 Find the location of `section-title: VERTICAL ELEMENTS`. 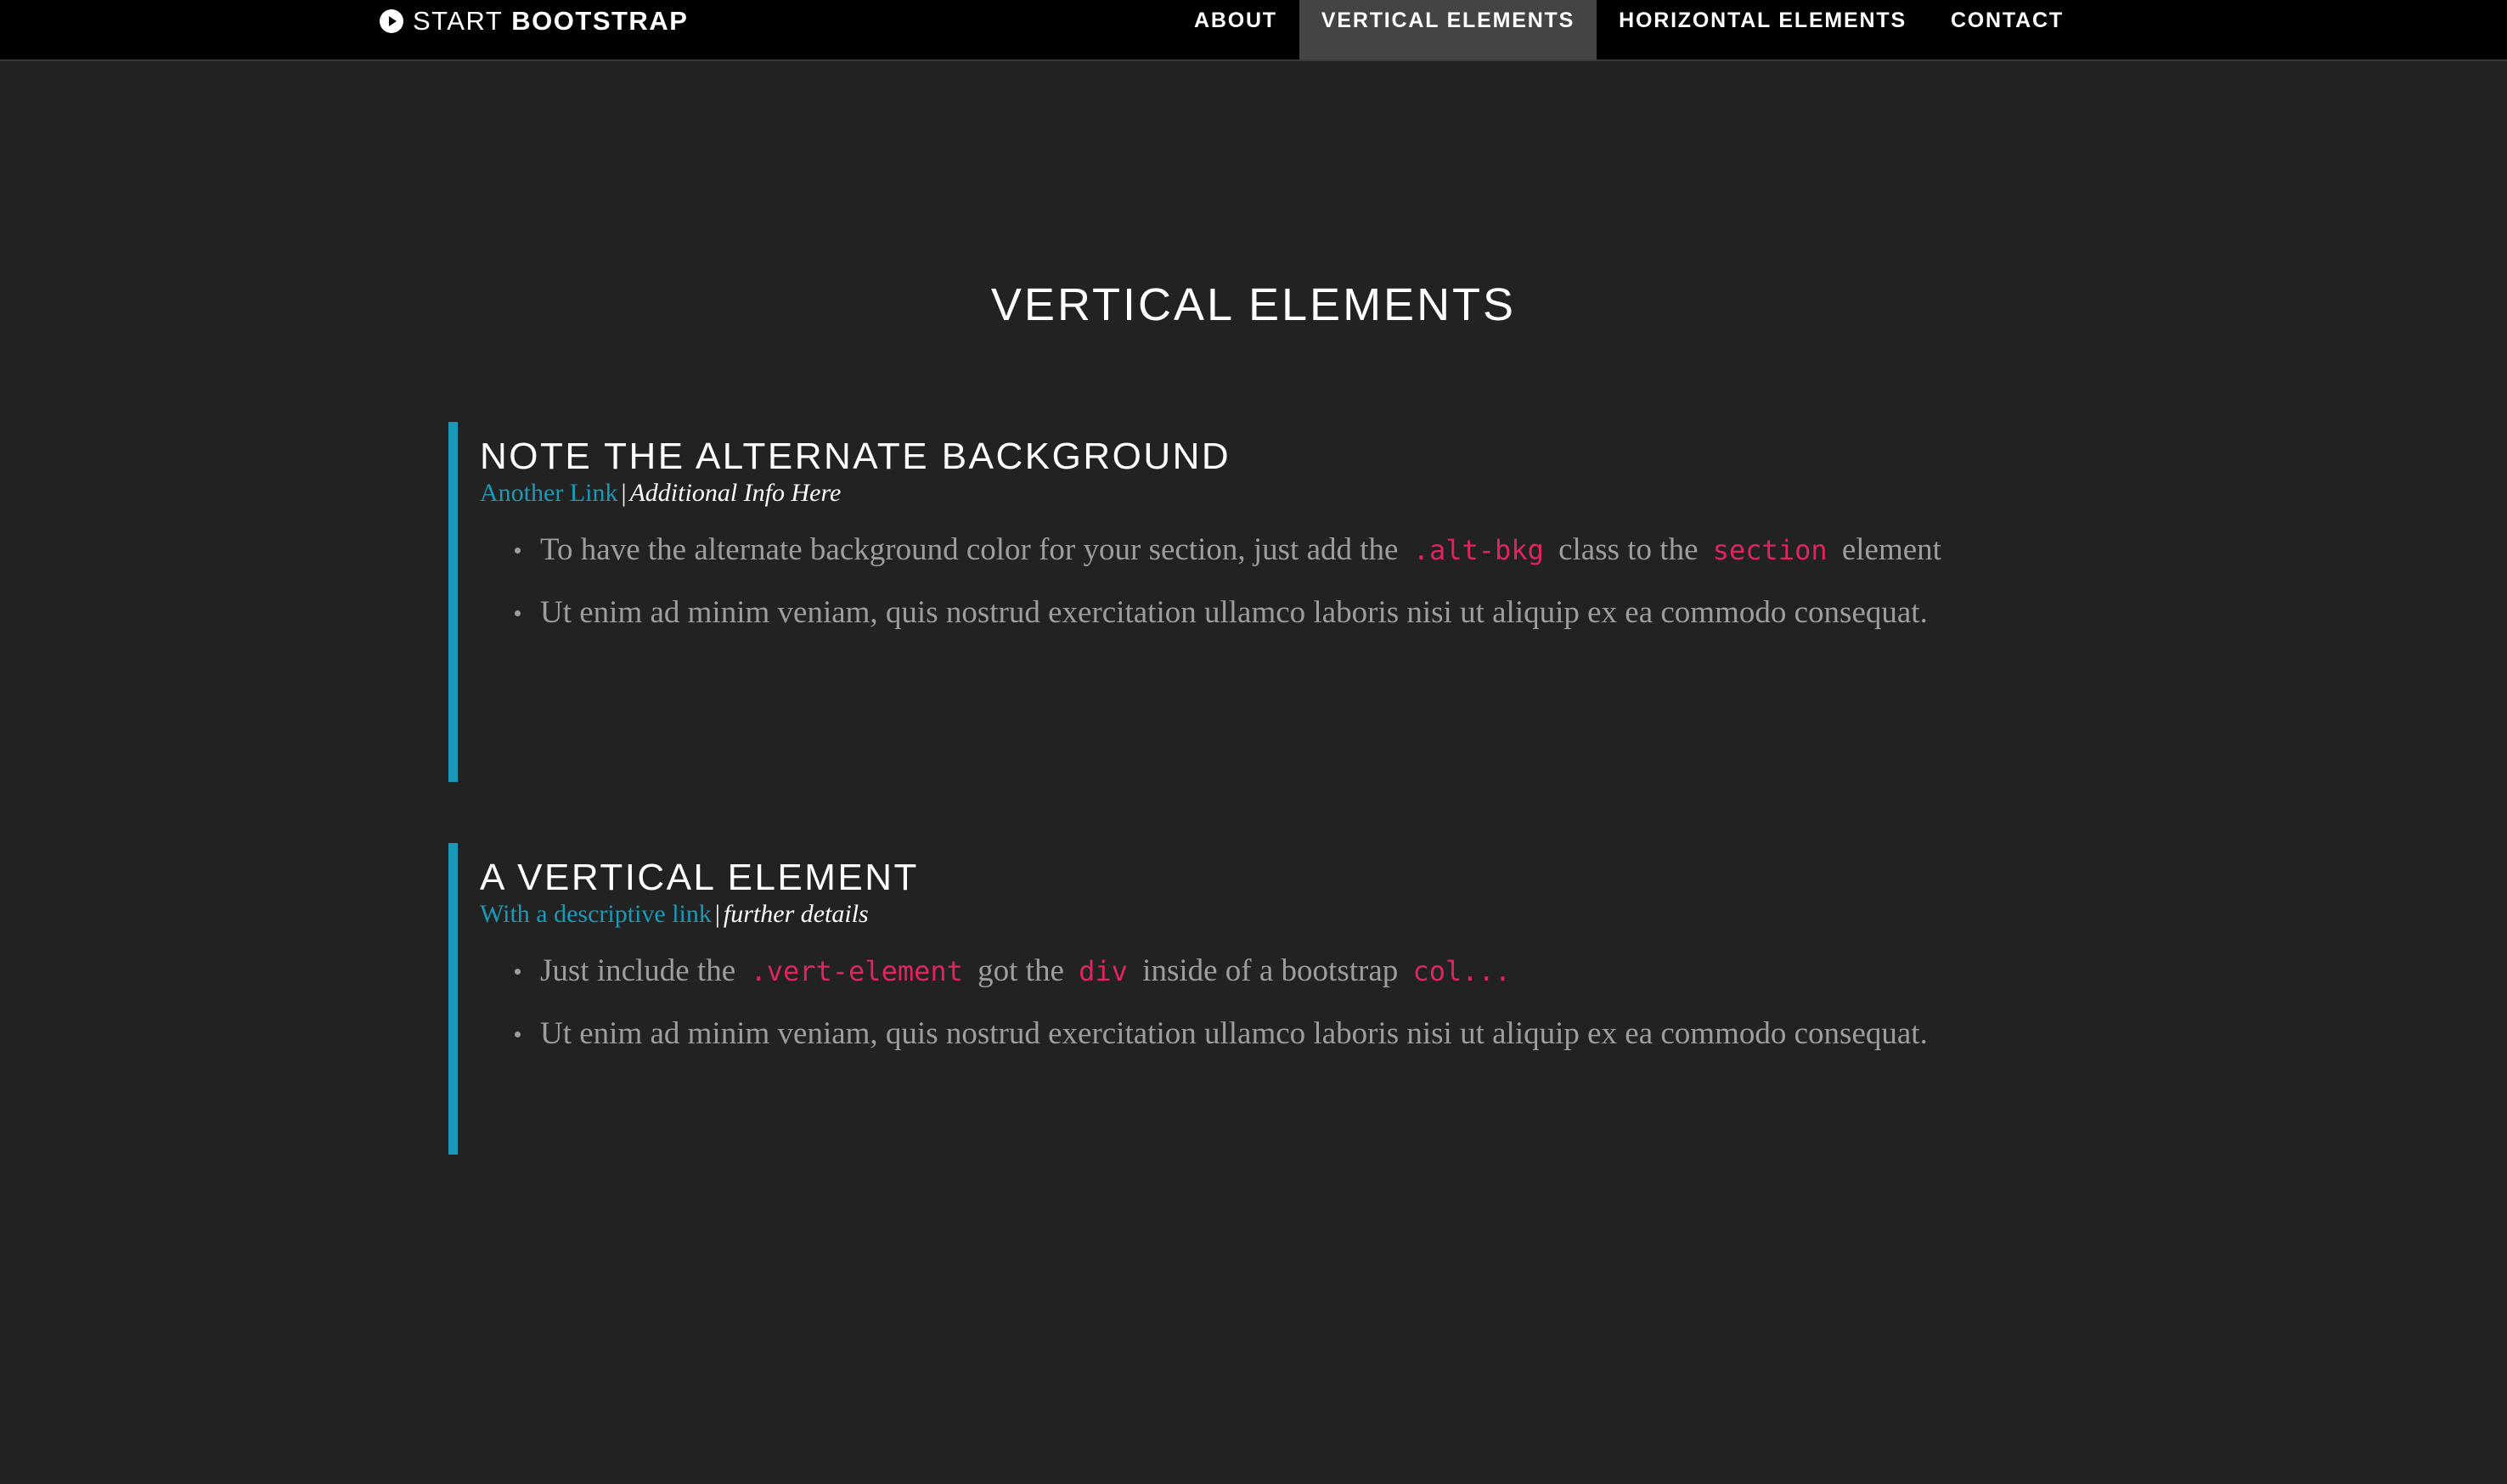

section-title: VERTICAL ELEMENTS is located at coordinates (1253, 304).